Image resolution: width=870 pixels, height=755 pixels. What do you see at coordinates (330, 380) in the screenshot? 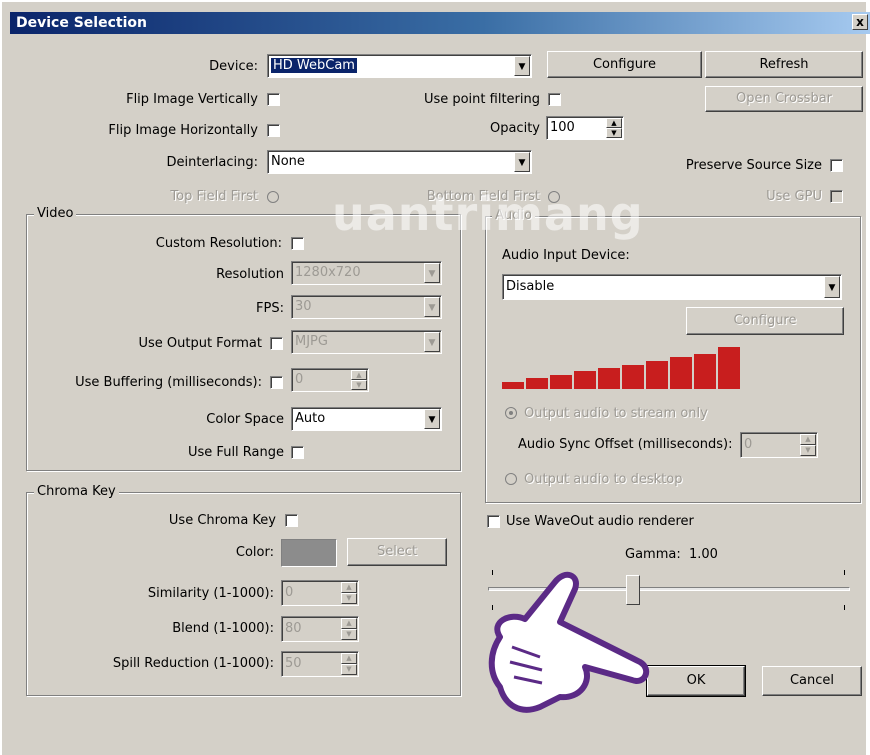
I see `buffering-spinbox: 0 ▲ ▼` at bounding box center [330, 380].